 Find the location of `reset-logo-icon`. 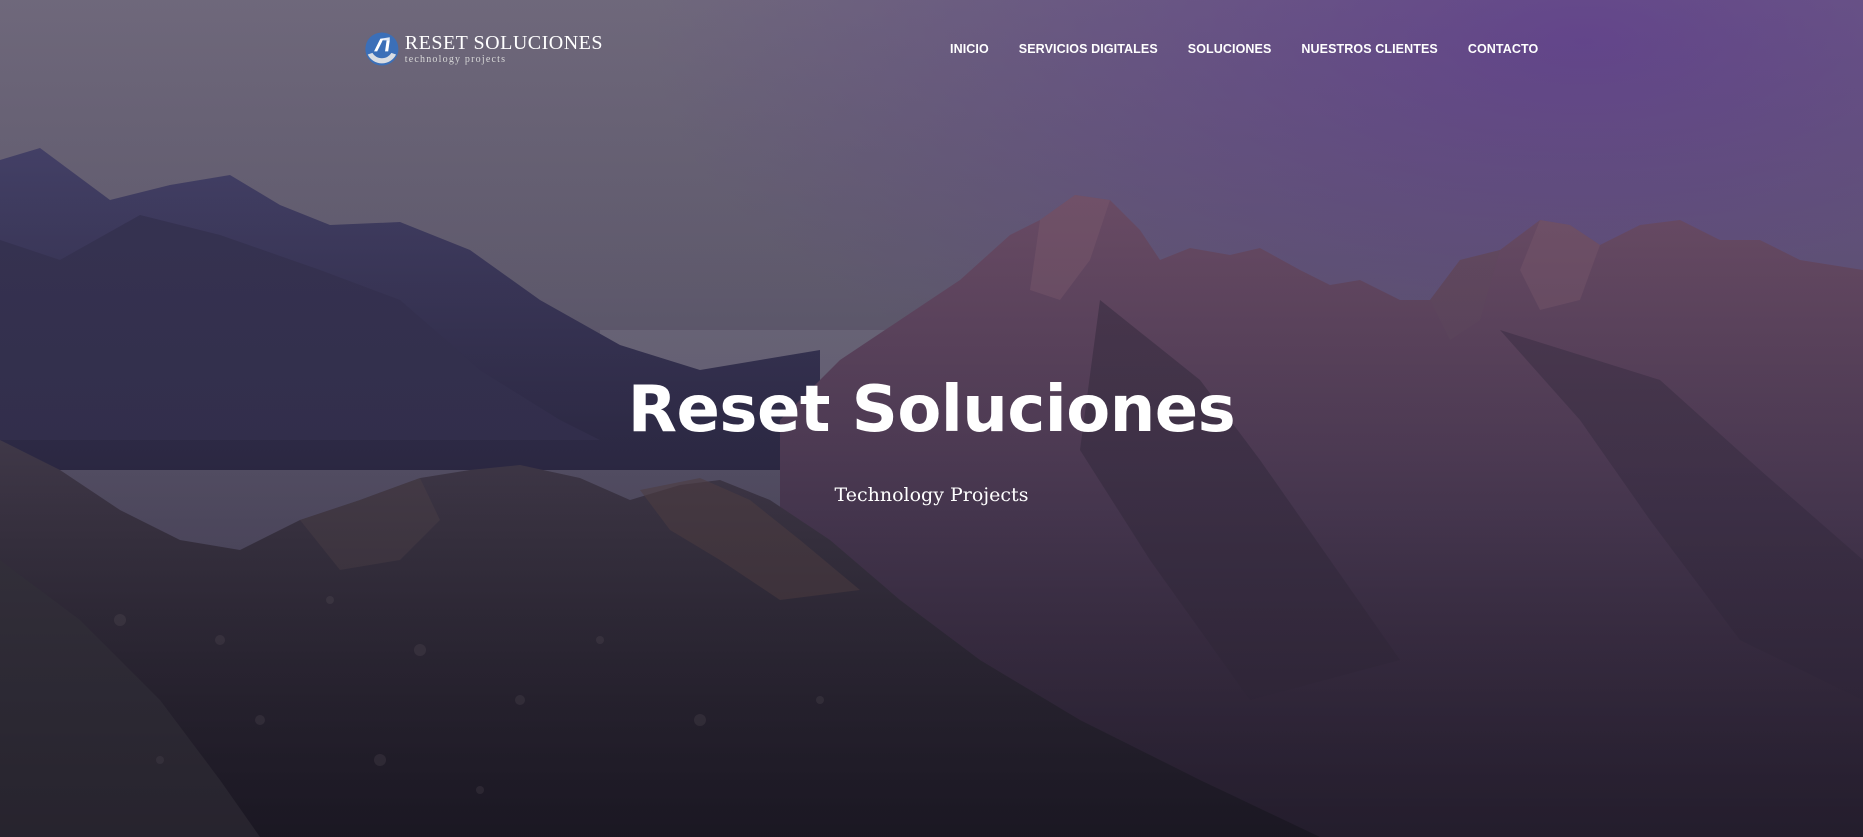

reset-logo-icon is located at coordinates (382, 49).